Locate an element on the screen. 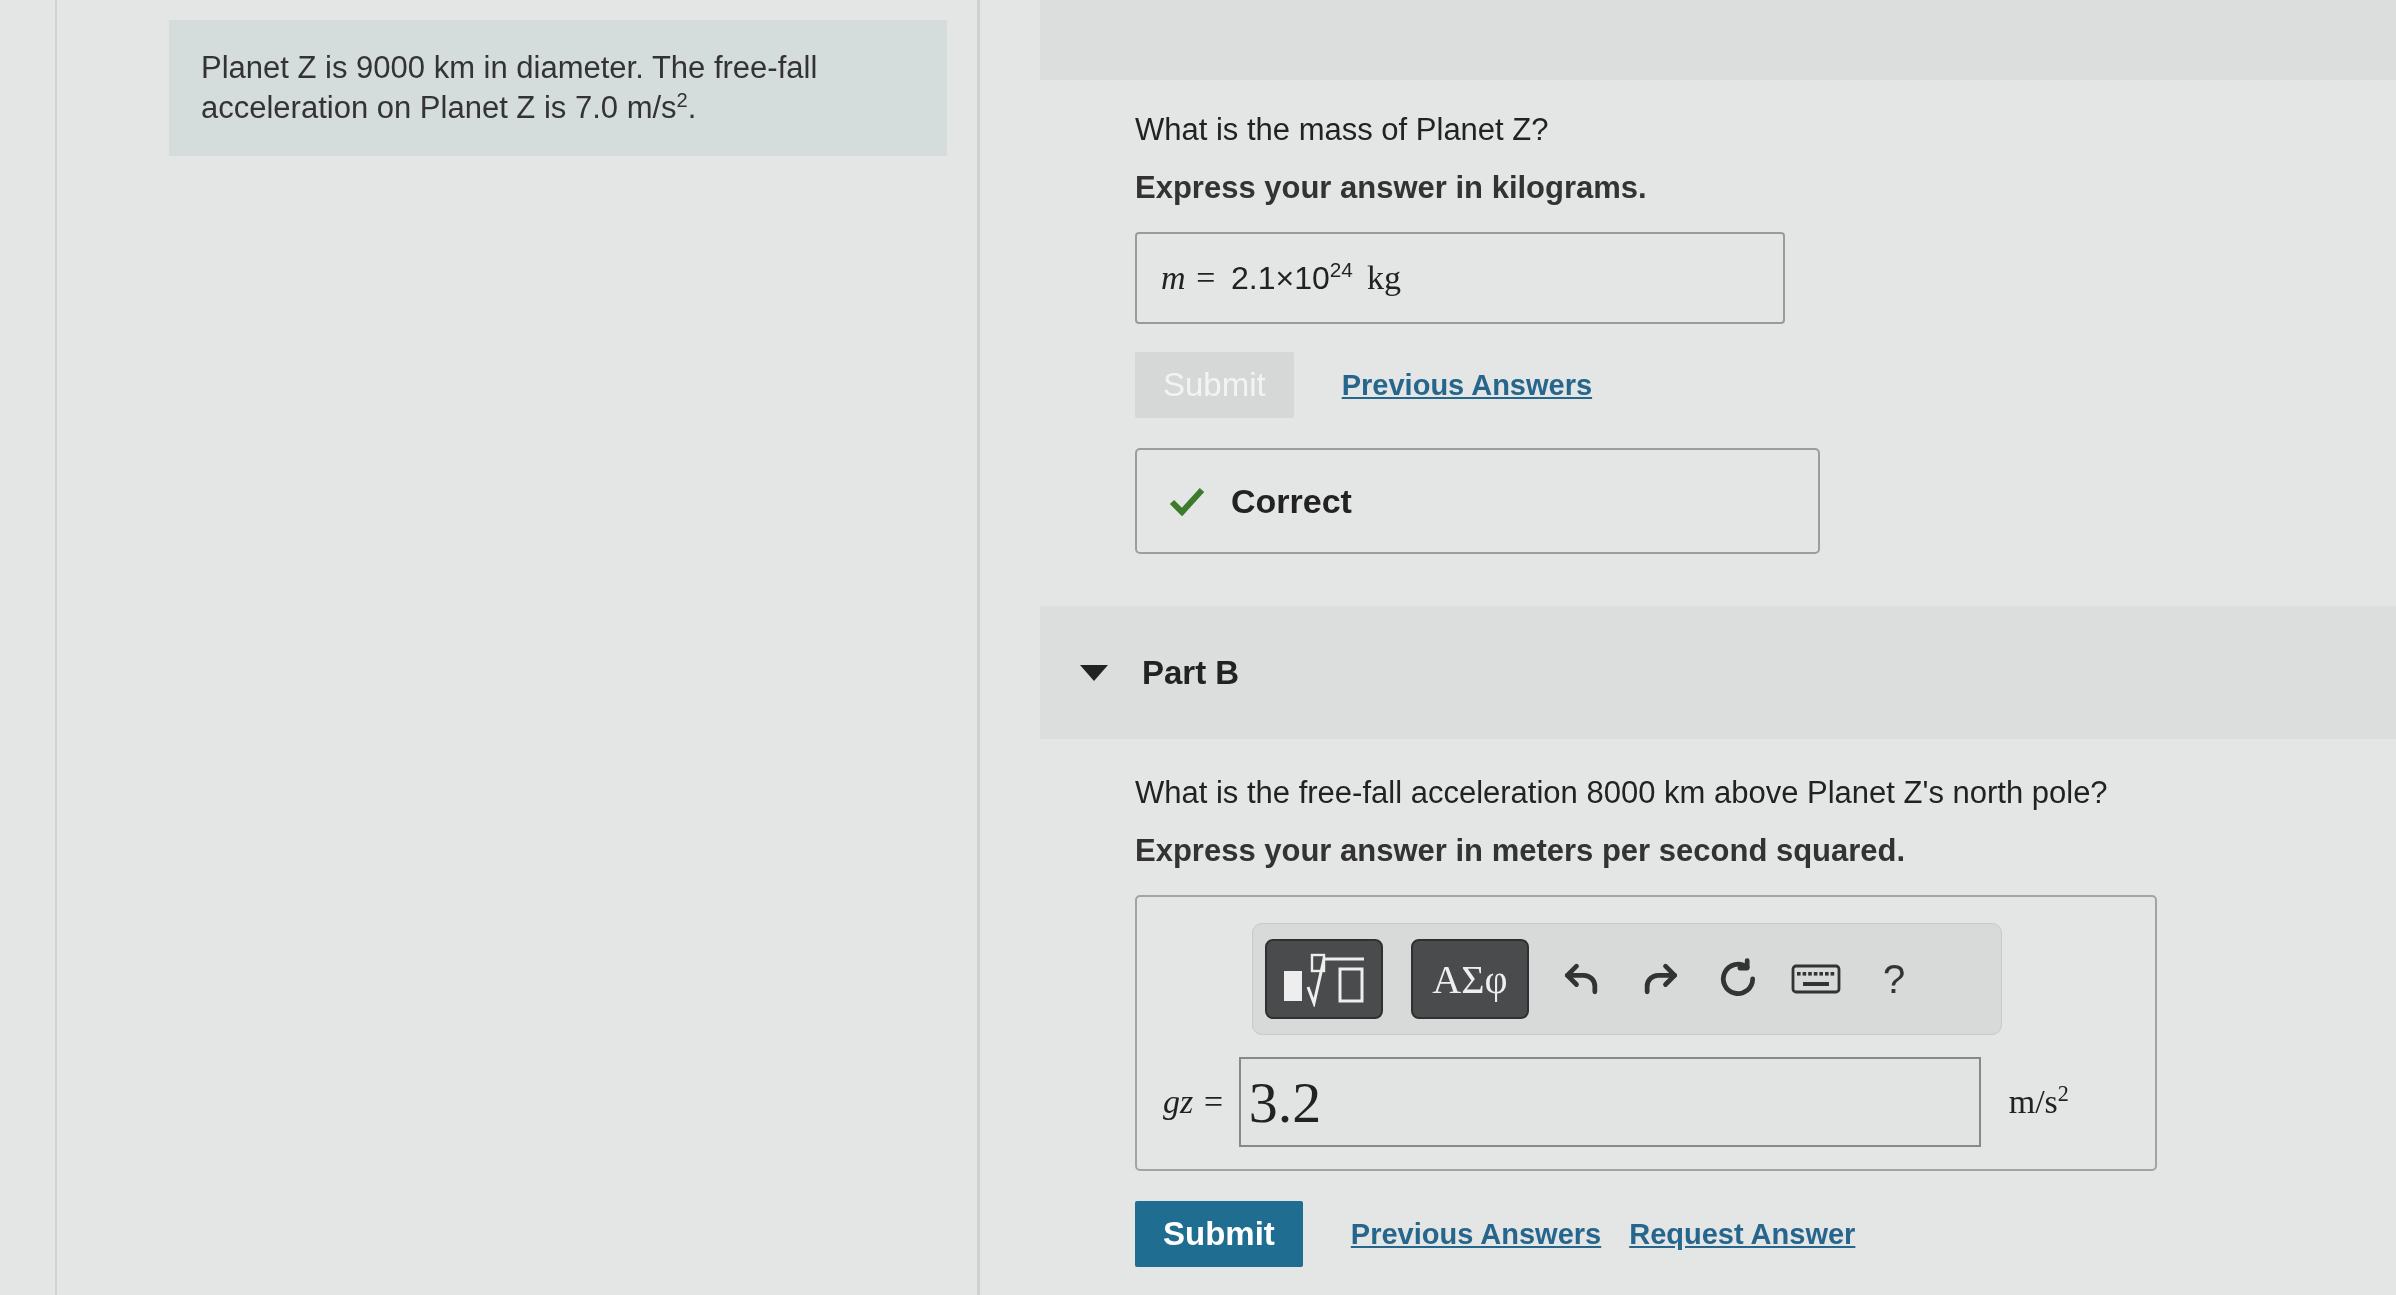 The height and width of the screenshot is (1295, 2396). template-button is located at coordinates (1324, 979).